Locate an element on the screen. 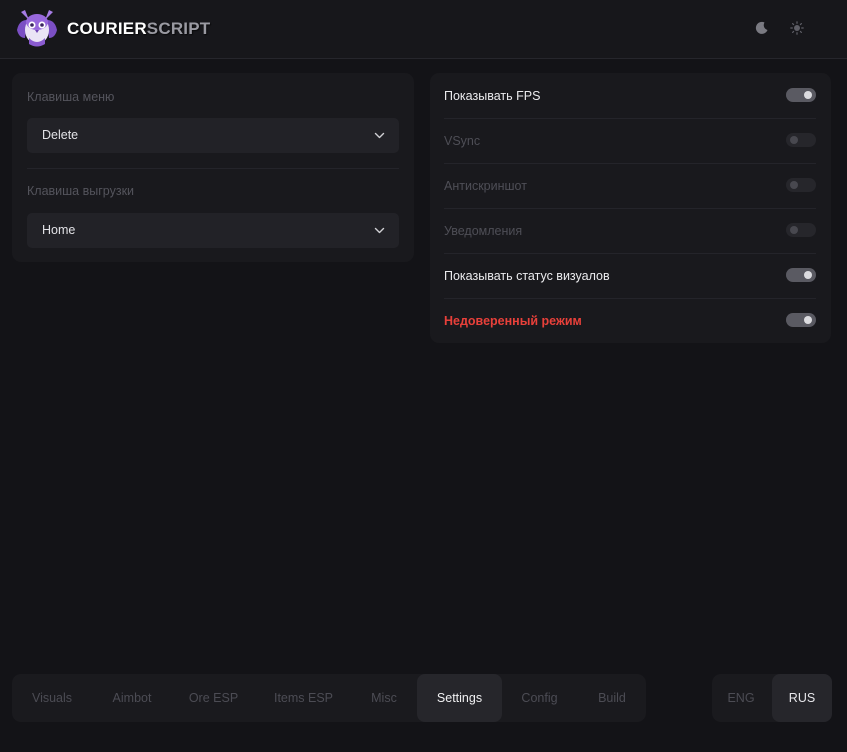  option-label: VSync is located at coordinates (462, 141).